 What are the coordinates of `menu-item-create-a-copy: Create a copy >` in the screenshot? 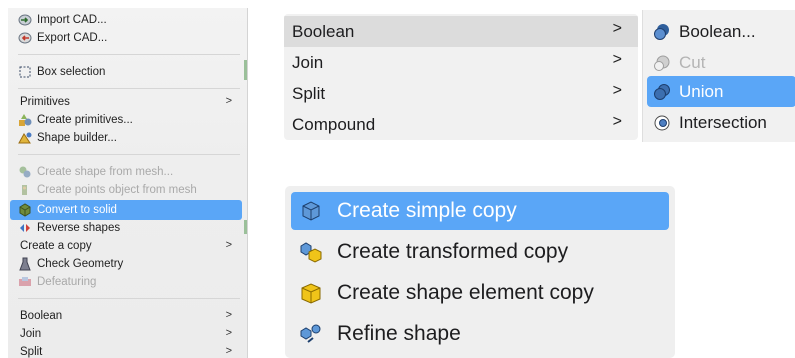 It's located at (126, 246).